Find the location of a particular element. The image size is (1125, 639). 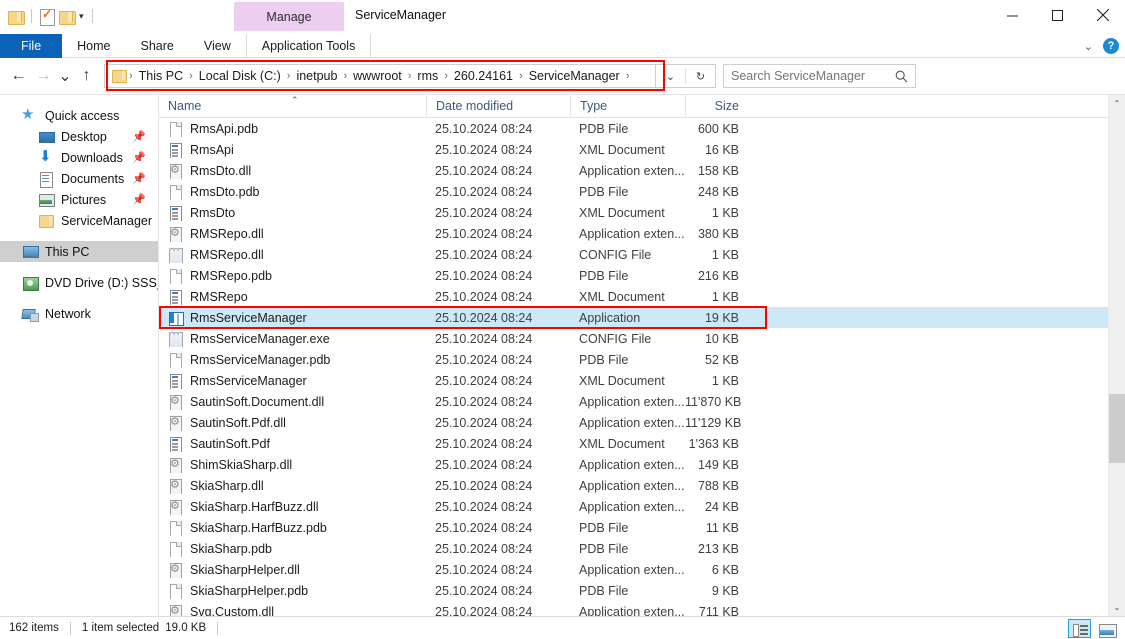

breadcrumb-item-wwwroot: wwwroot is located at coordinates (377, 76).